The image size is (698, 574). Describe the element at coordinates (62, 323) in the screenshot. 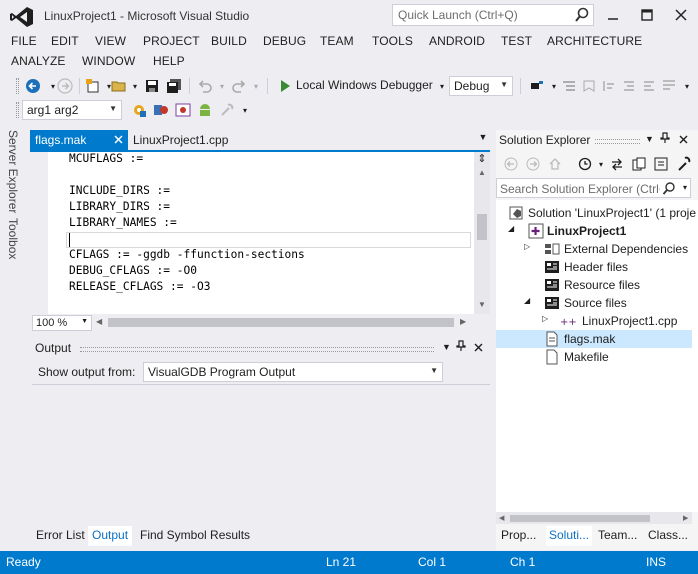

I see `zoom-select: 100 % ▼` at that location.